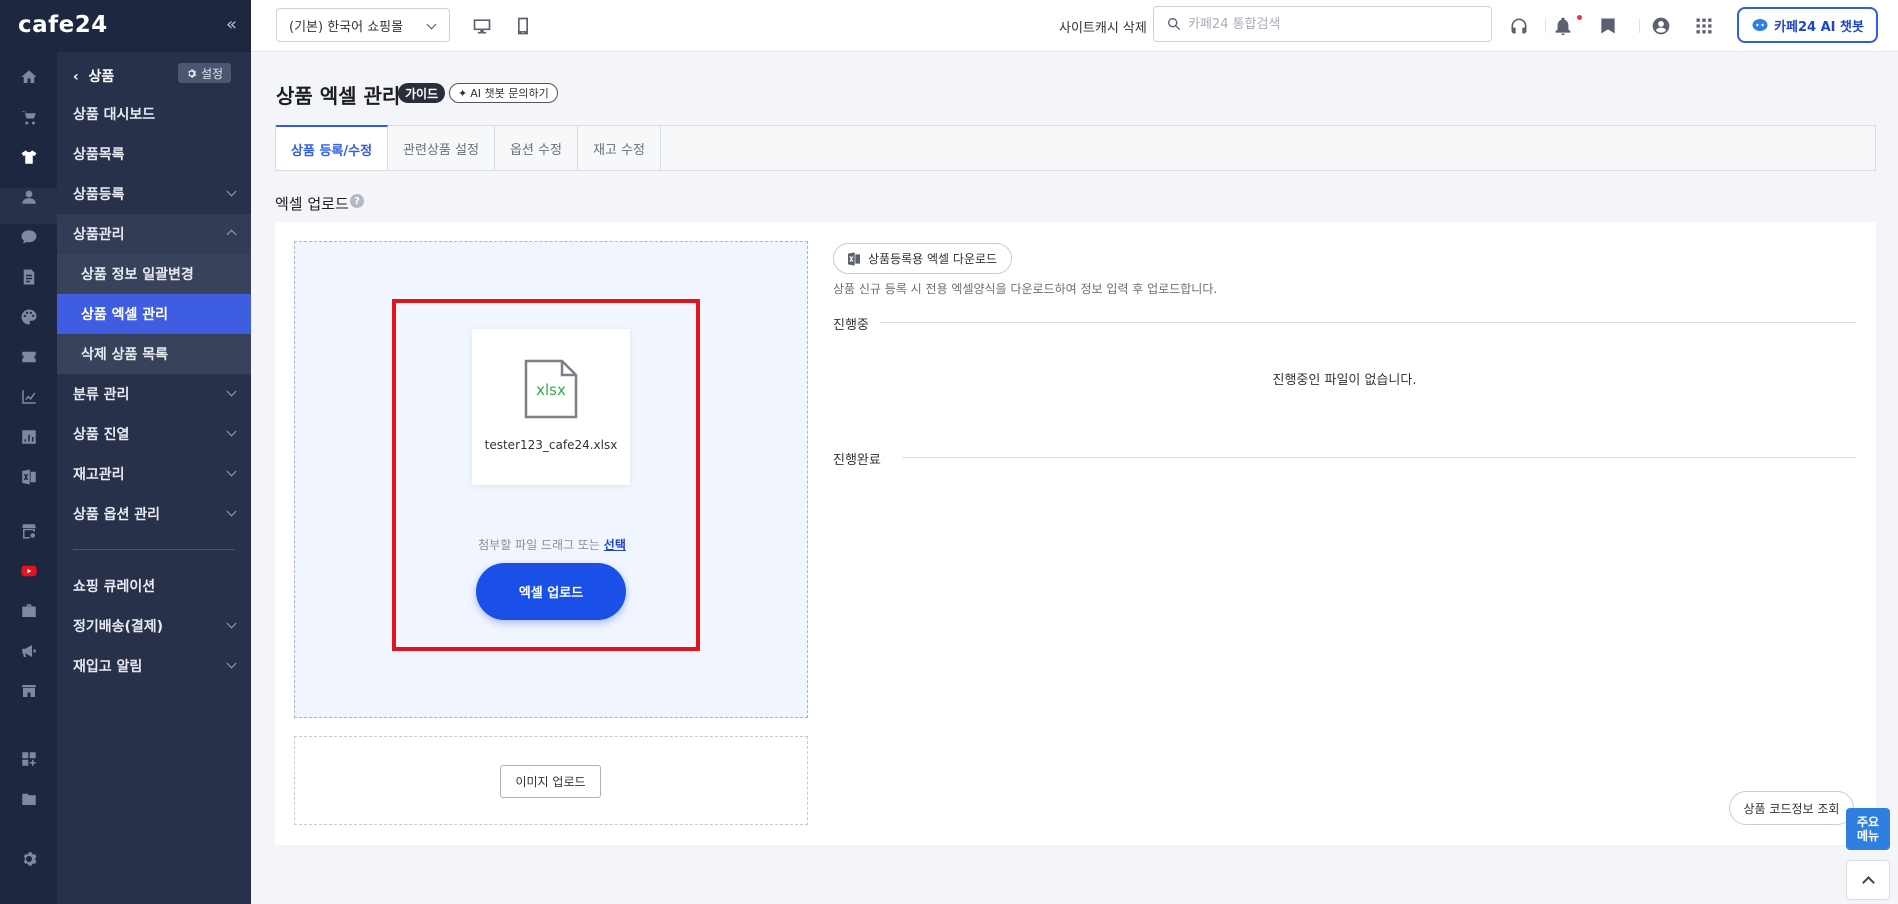  I want to click on store-icon, so click(29, 691).